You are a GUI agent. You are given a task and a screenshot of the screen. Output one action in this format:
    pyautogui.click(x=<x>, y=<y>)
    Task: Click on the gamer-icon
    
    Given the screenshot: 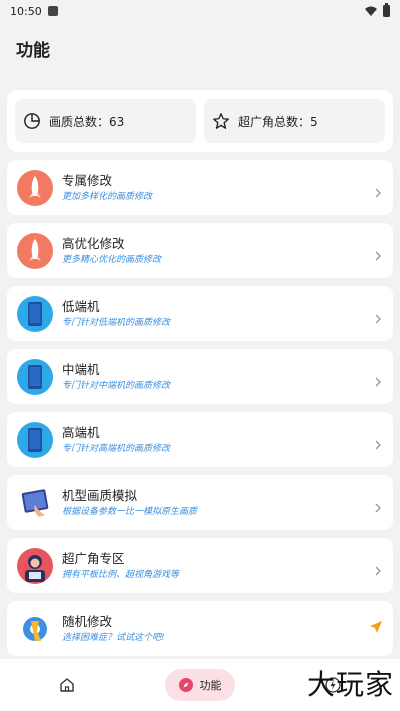 What is the action you would take?
    pyautogui.click(x=35, y=565)
    